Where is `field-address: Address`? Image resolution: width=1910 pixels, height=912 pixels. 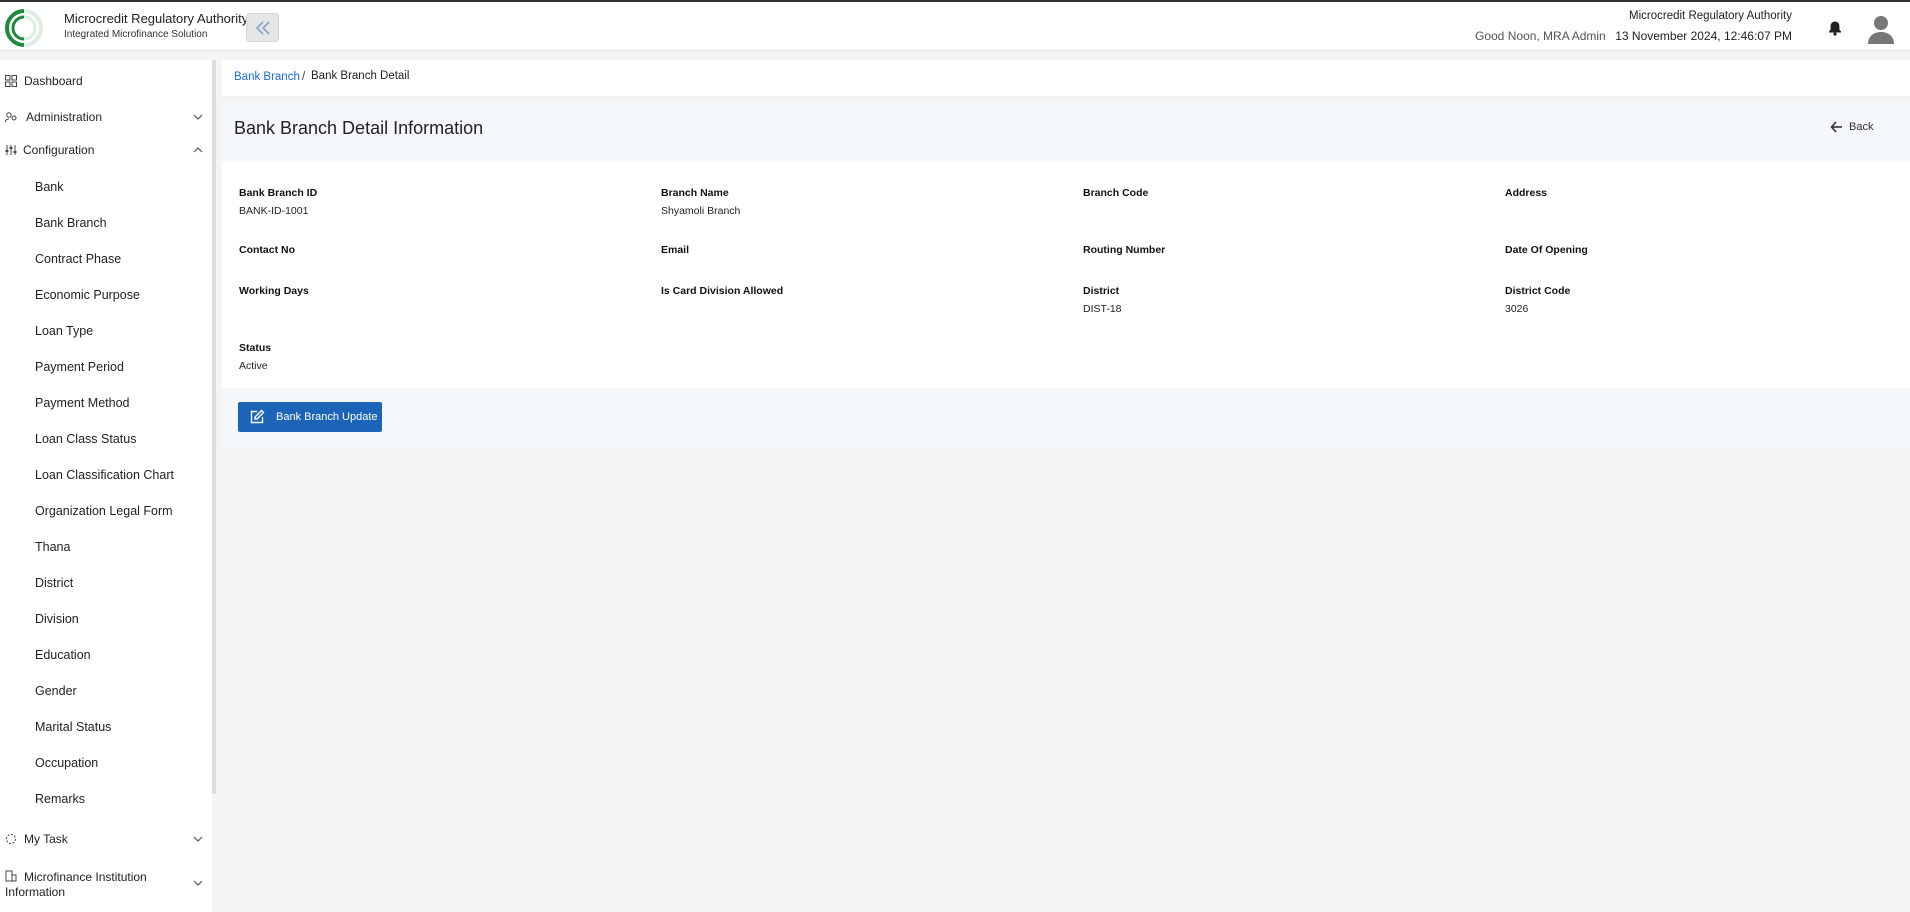 field-address: Address is located at coordinates (1695, 196).